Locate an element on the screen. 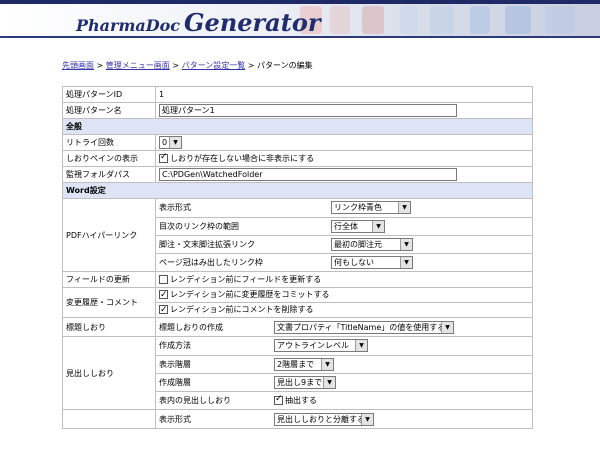 The width and height of the screenshot is (600, 450). retry-count-label: リトライ回数 is located at coordinates (109, 142).